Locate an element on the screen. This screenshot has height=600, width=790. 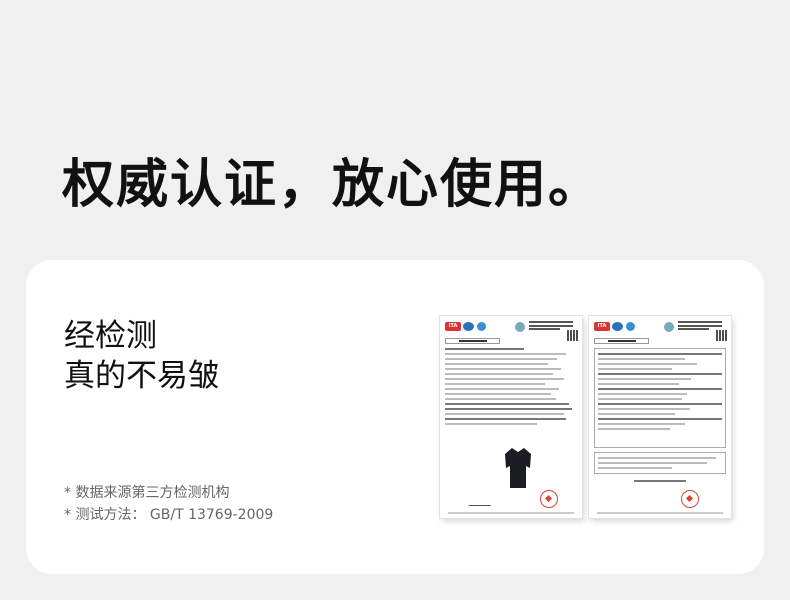
tagline-line-1: 经检测 is located at coordinates (110, 336).